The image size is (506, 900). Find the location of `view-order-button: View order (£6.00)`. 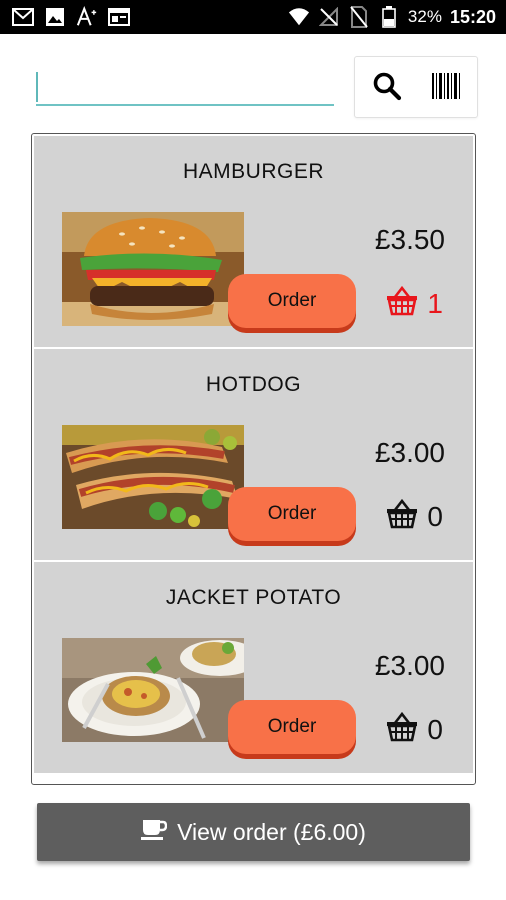

view-order-button: View order (£6.00) is located at coordinates (253, 832).